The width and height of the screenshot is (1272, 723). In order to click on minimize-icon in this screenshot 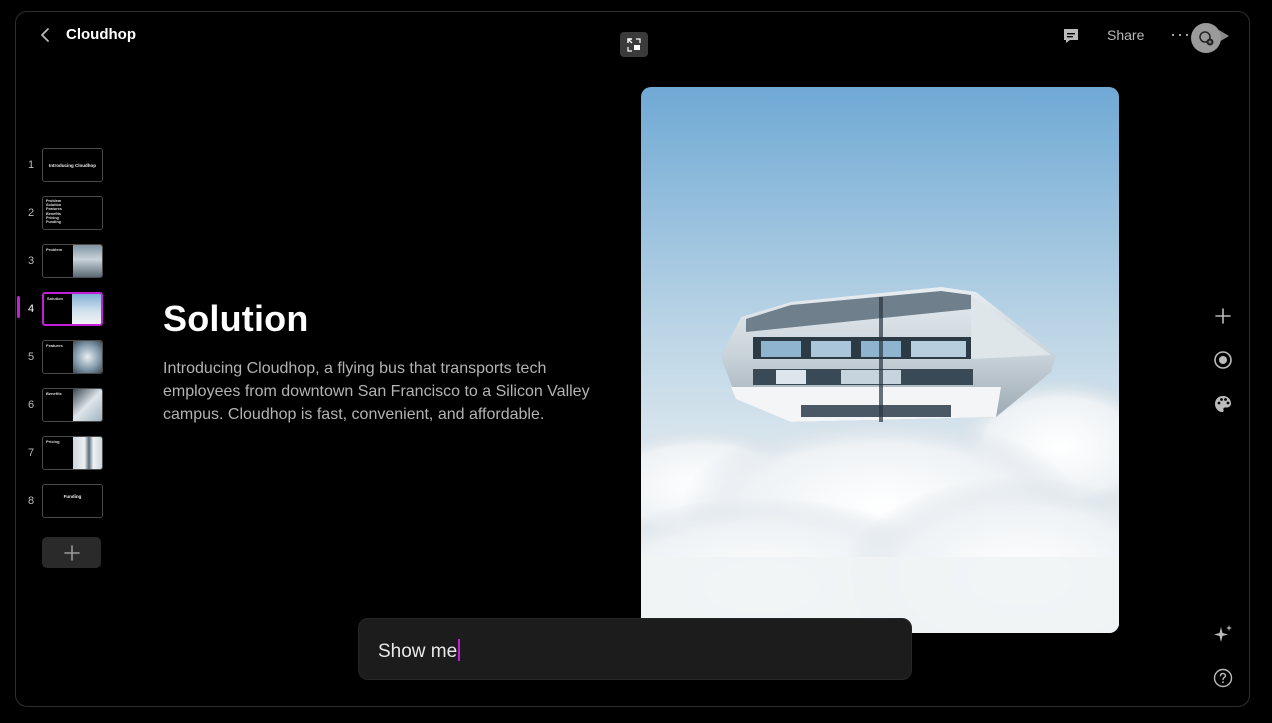, I will do `click(634, 44)`.